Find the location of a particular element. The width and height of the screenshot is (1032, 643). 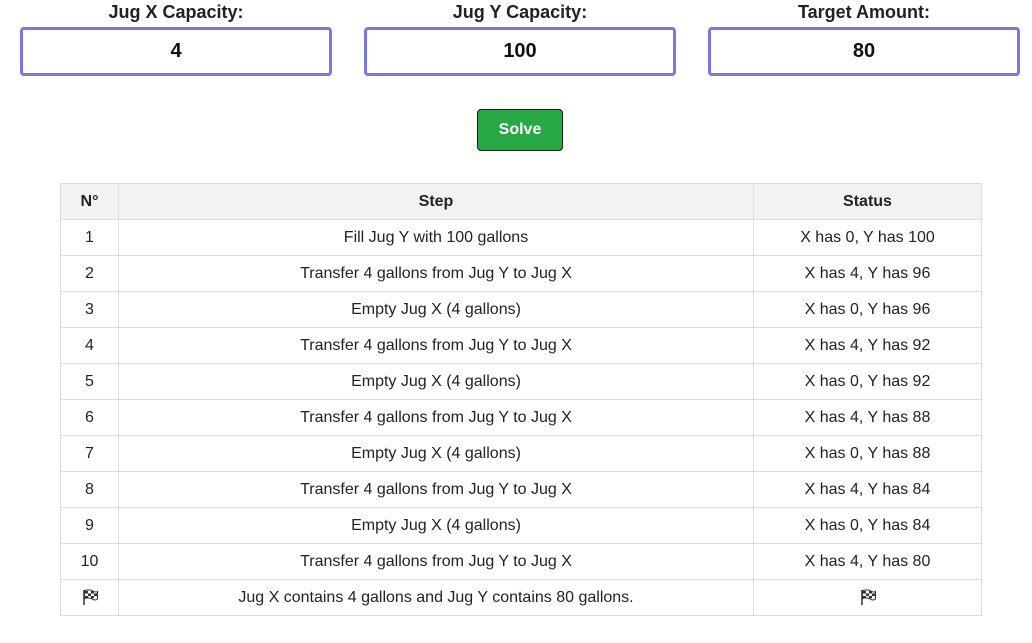

row-number: 6 is located at coordinates (89, 417).